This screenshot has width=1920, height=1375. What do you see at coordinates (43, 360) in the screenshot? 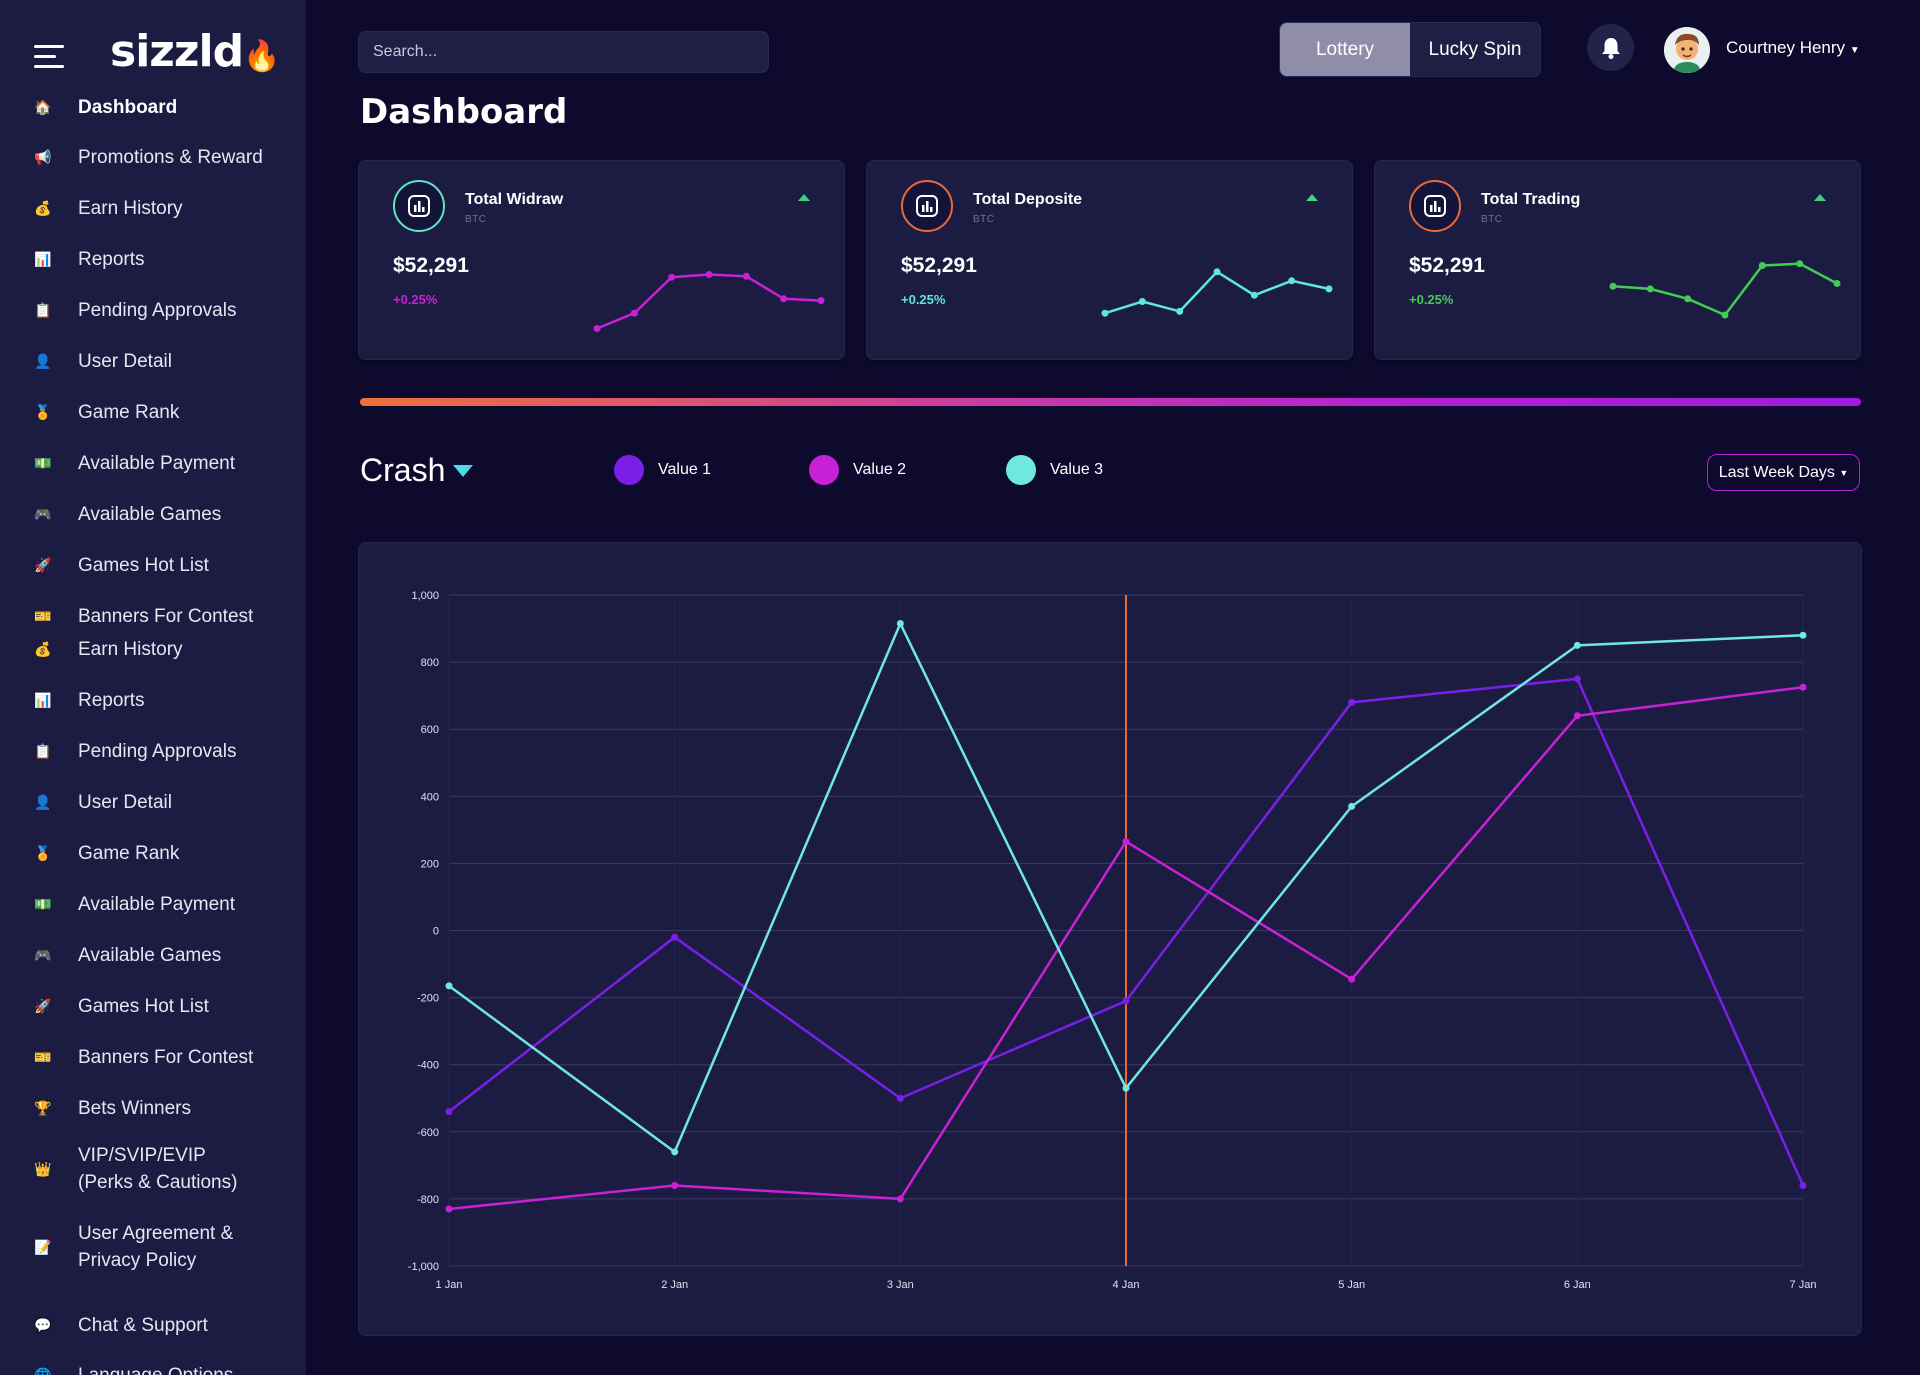
I see `user-icon: 👤` at bounding box center [43, 360].